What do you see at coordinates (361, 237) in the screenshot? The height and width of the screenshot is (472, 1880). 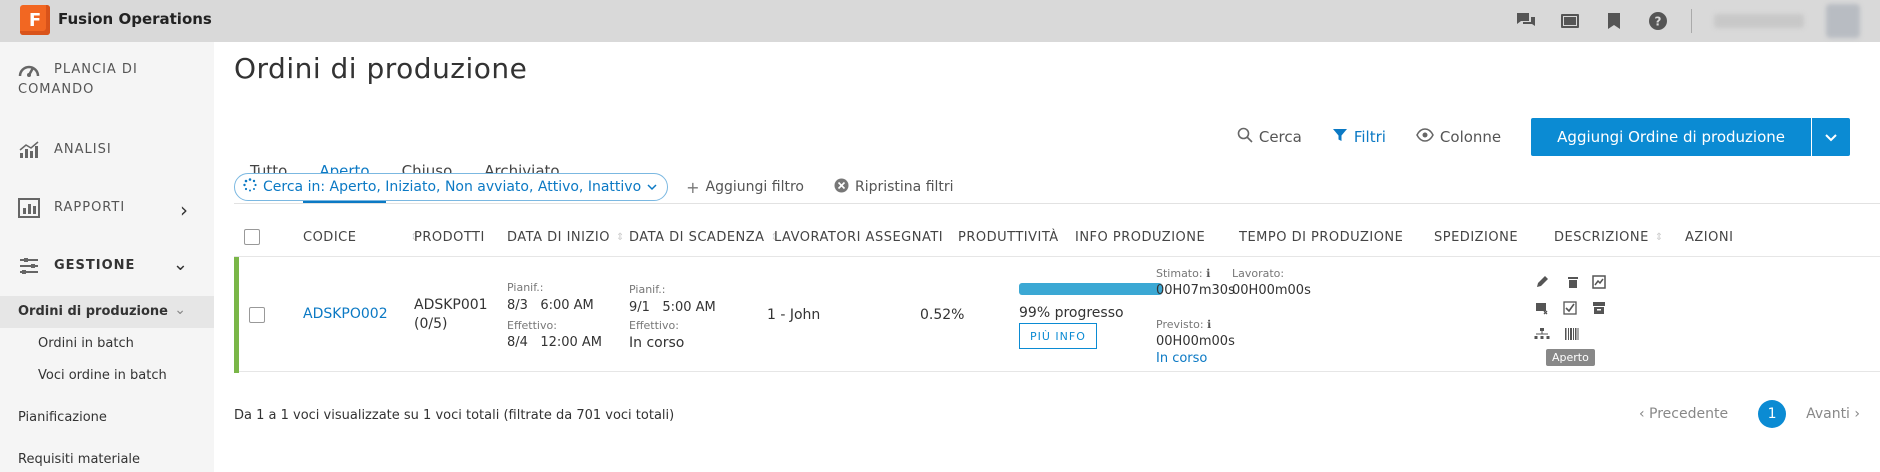 I see `header-code: CODICE ⇕` at bounding box center [361, 237].